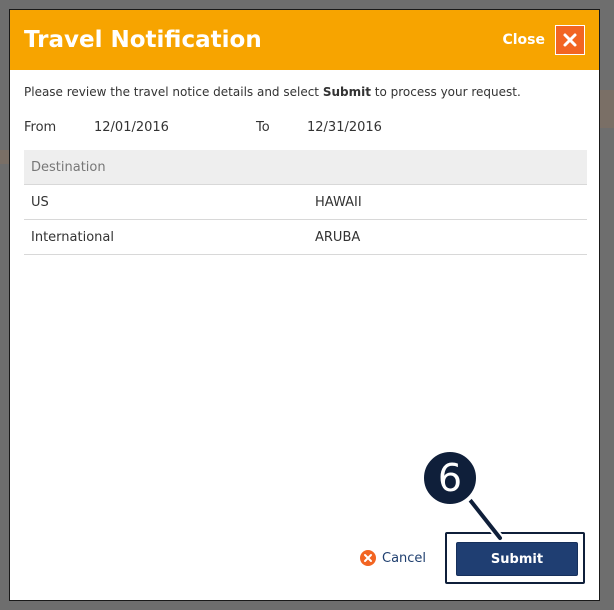 The image size is (614, 610). What do you see at coordinates (368, 558) in the screenshot?
I see `cancel-icon` at bounding box center [368, 558].